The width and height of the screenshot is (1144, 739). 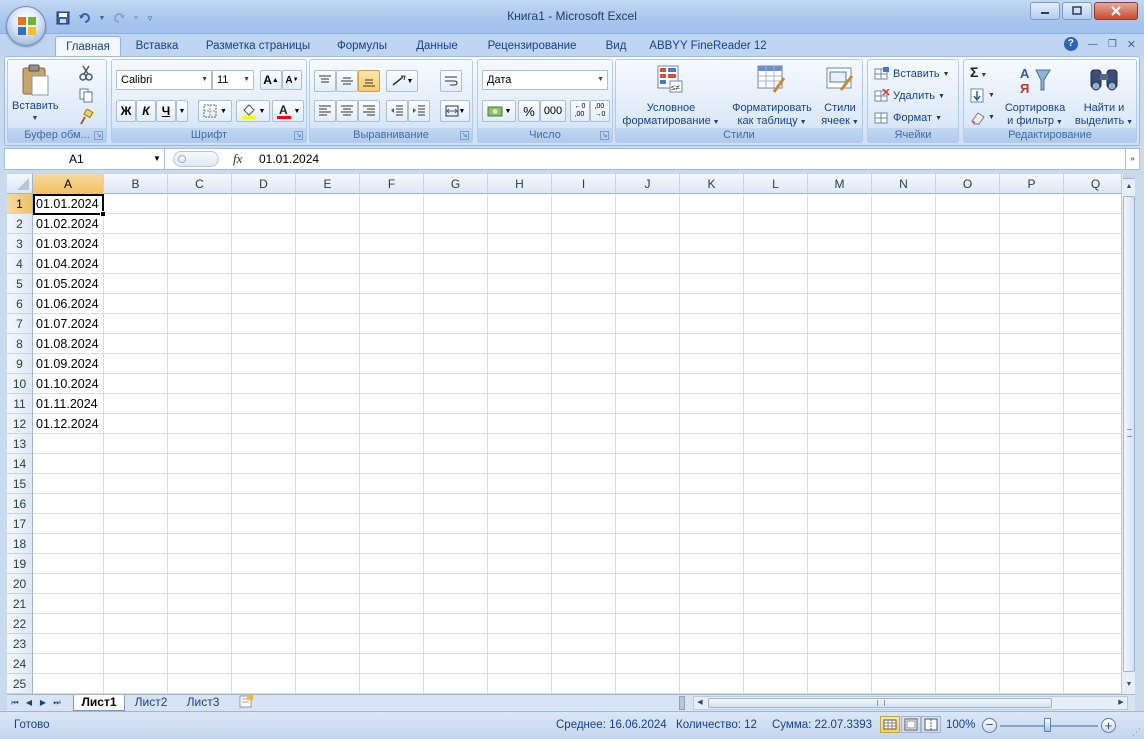 I want to click on cell-a10: 01.10.2024, so click(x=67, y=384).